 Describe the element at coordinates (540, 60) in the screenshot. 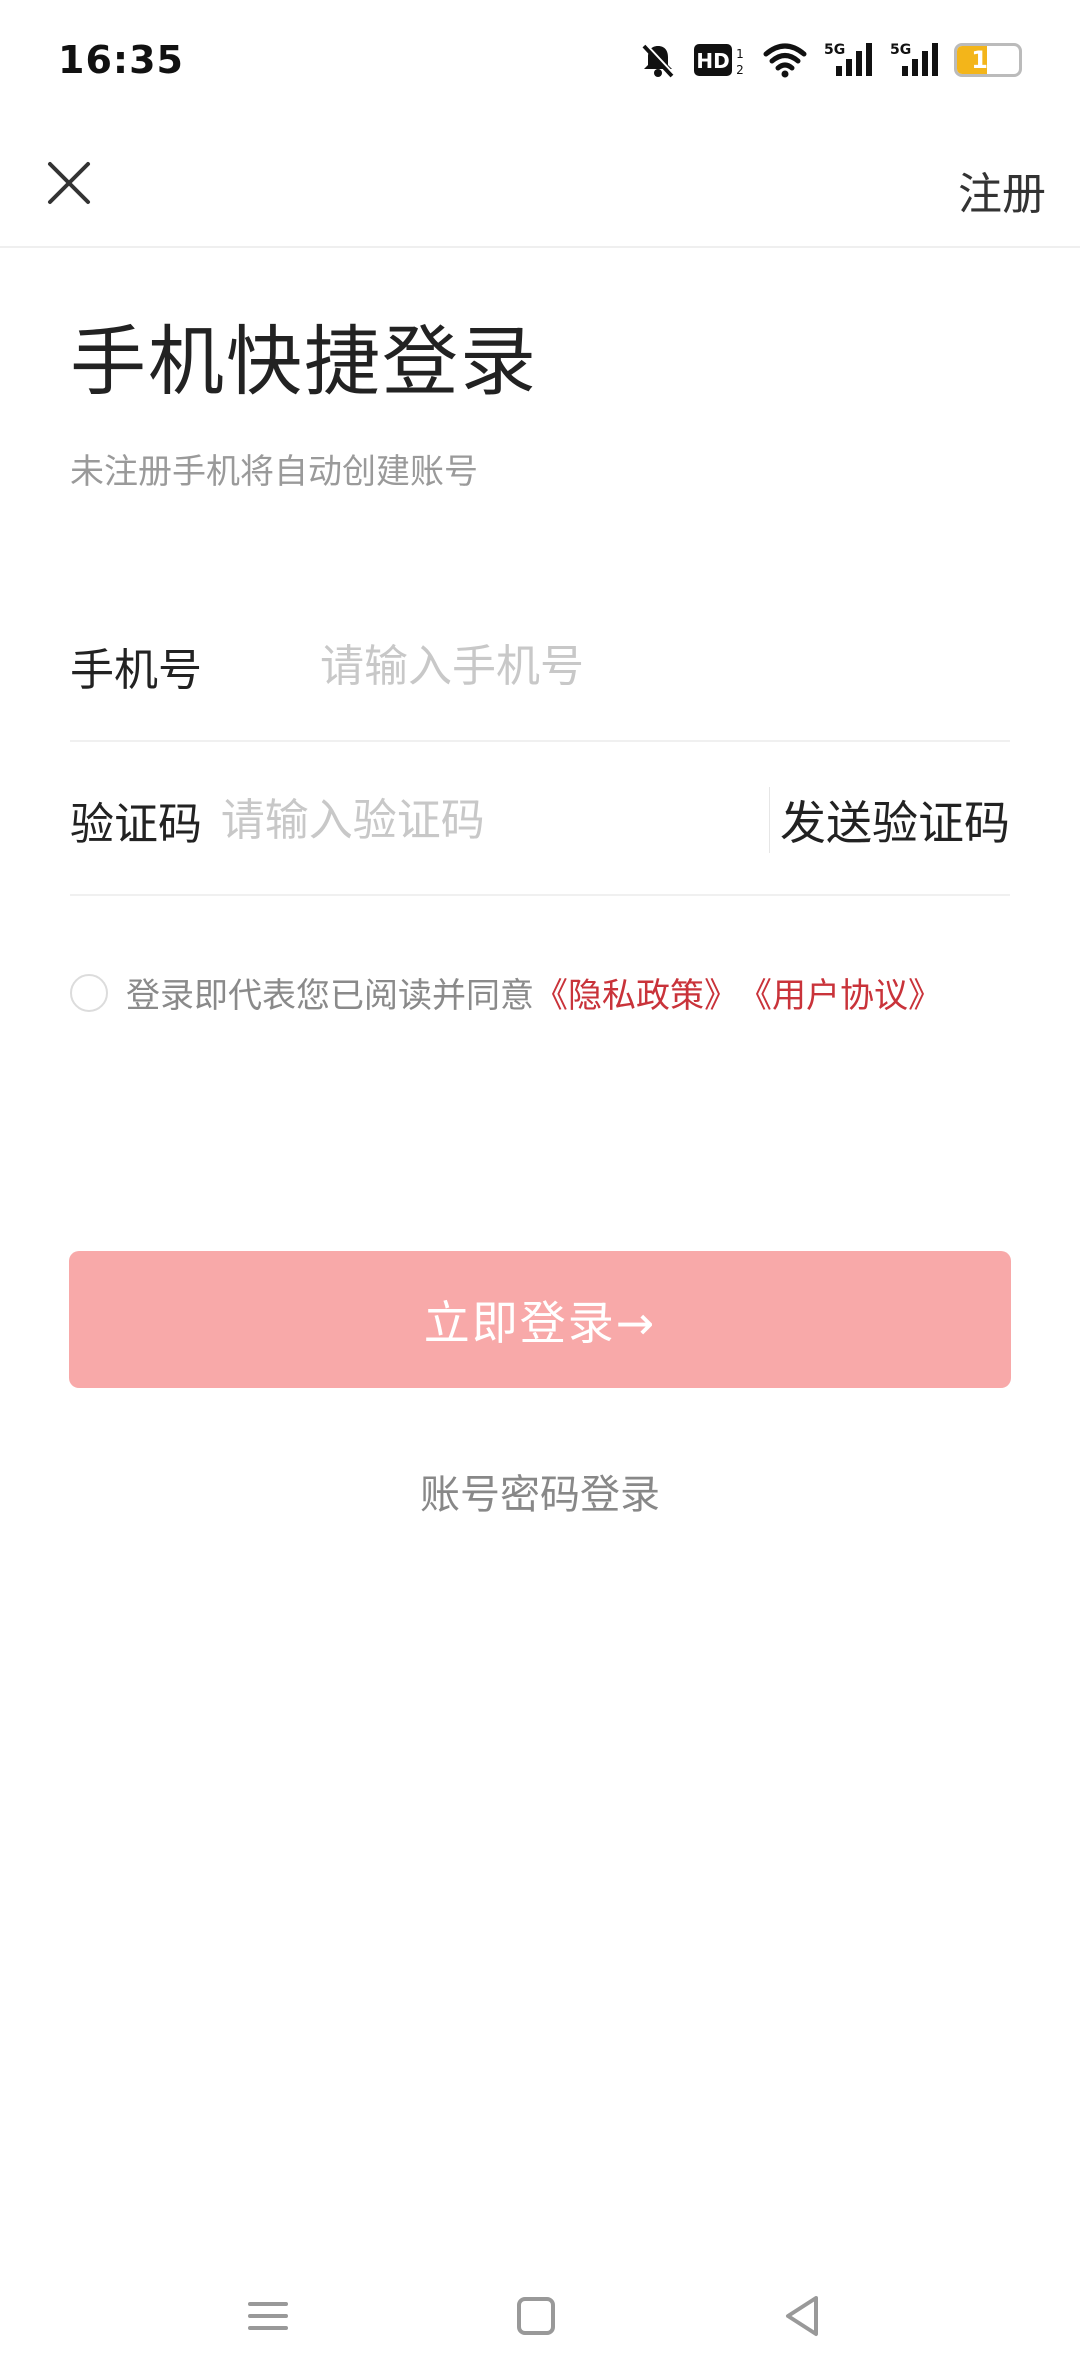

I see `status-bar: 16:35 HD 1 2 5G 5G 17` at that location.